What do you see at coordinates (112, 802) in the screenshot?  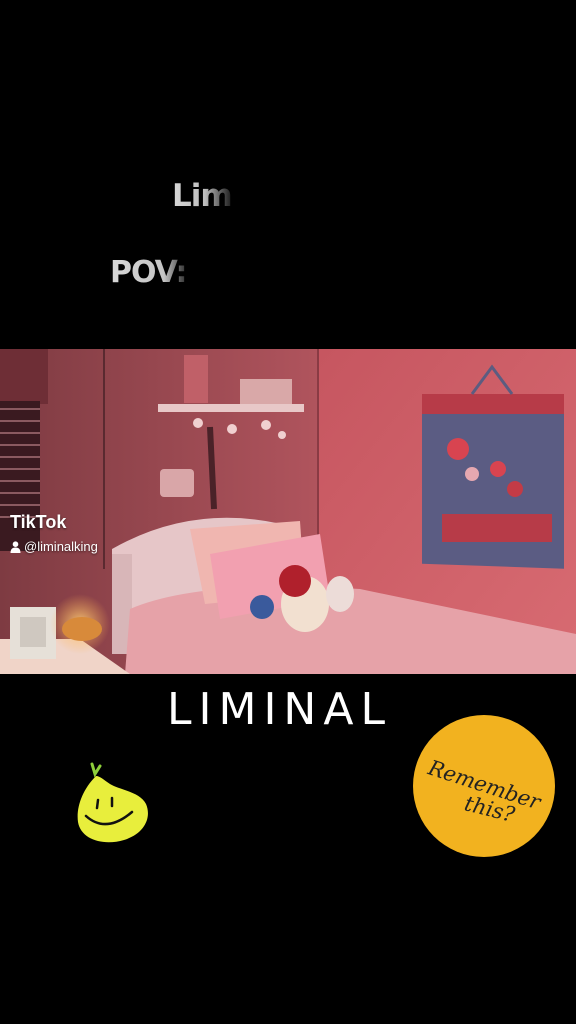 I see `smiling-pear-icon` at bounding box center [112, 802].